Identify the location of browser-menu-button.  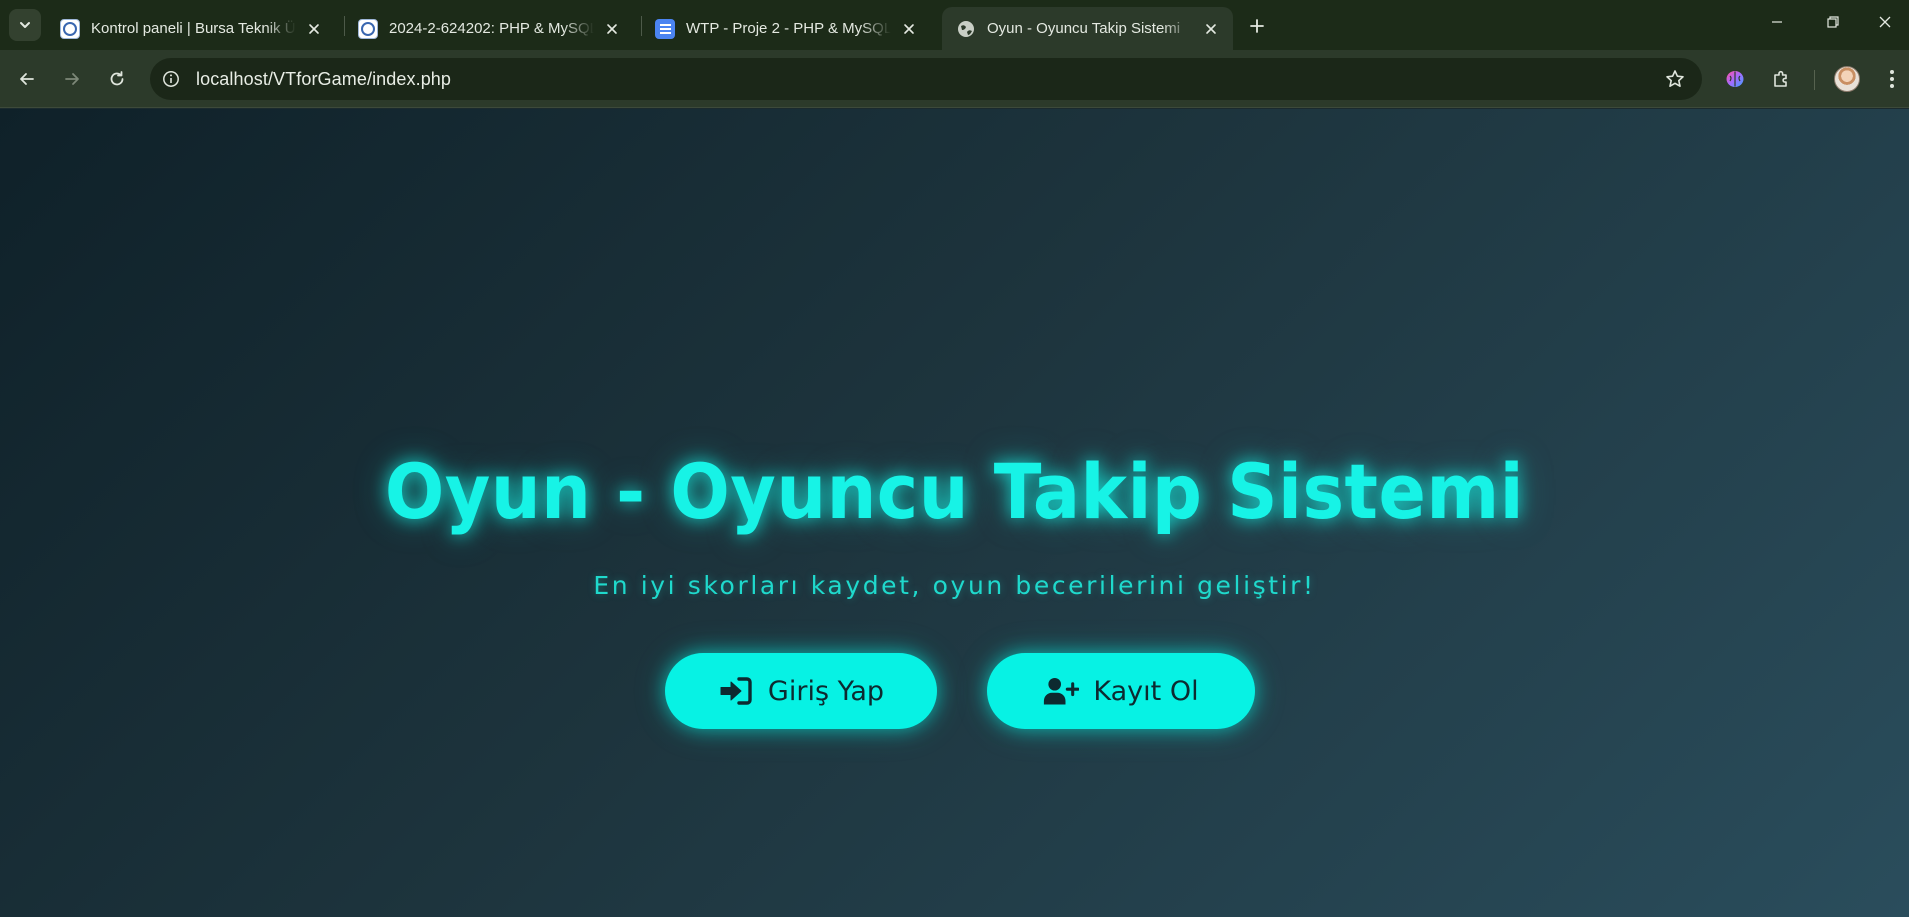
(1892, 79).